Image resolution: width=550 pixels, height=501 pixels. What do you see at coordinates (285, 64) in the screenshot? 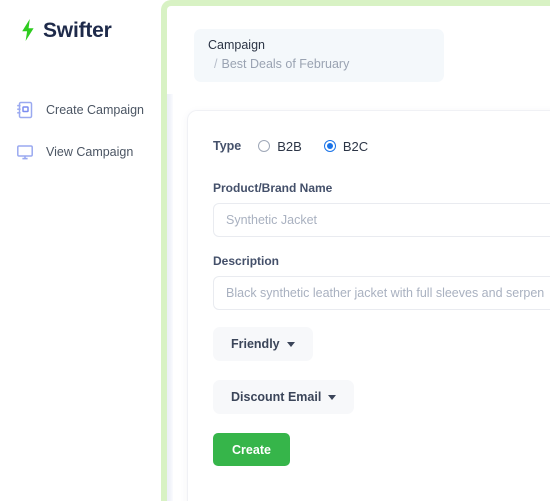
I see `breadcrumb-current: Best Deals of February` at bounding box center [285, 64].